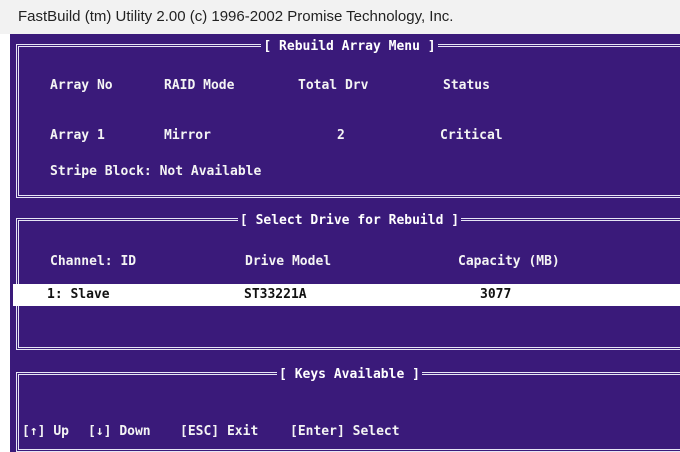 This screenshot has height=452, width=680. What do you see at coordinates (509, 261) in the screenshot?
I see `header-capacity: Capacity (MB)` at bounding box center [509, 261].